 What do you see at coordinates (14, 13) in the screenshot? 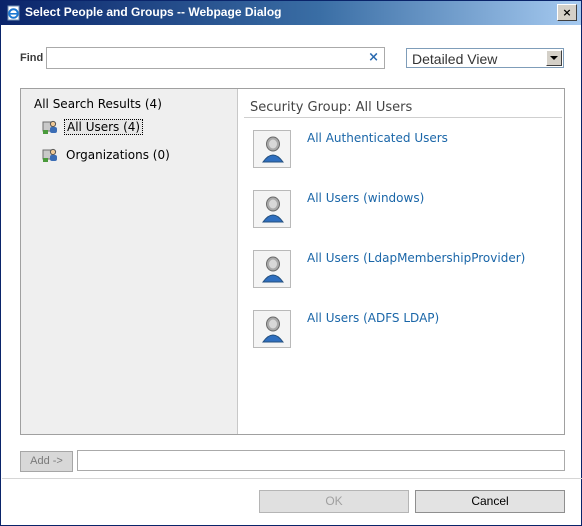
I see `ie-page-icon` at bounding box center [14, 13].